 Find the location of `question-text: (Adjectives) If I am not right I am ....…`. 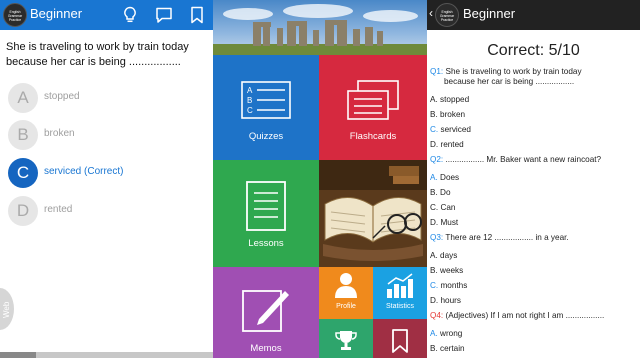

question-text: (Adjectives) If I am not right I am ....… is located at coordinates (525, 315).